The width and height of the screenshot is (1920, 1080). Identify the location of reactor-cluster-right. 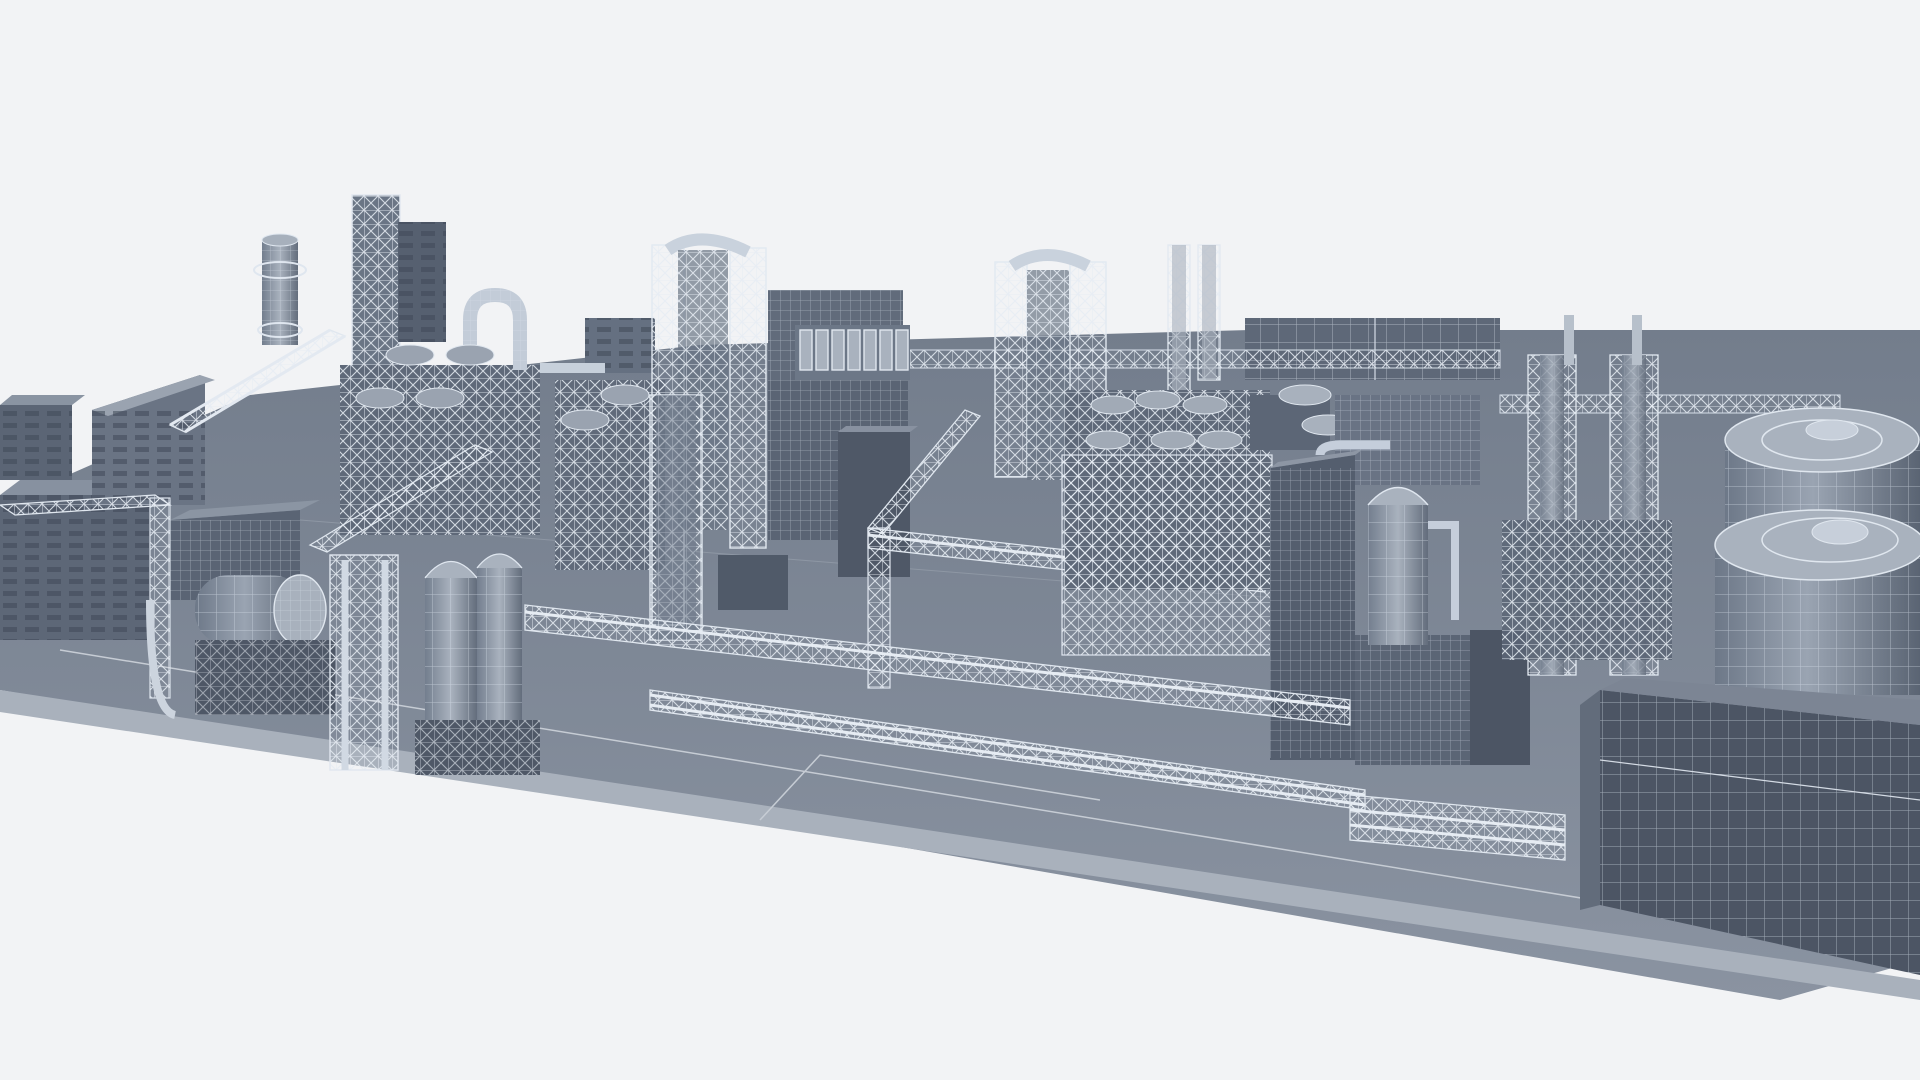
(1167, 523).